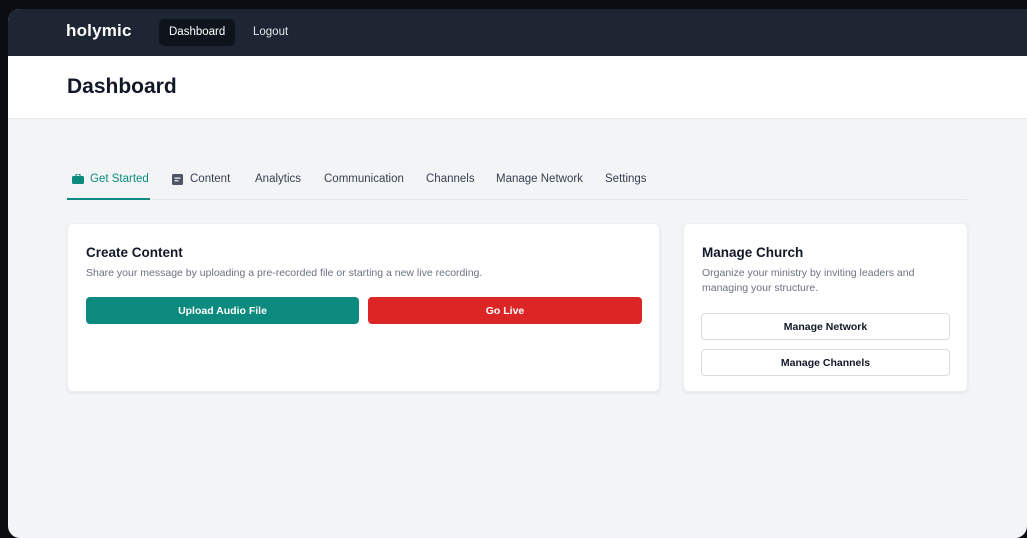 The height and width of the screenshot is (538, 1027). I want to click on tab-channels: Channels, so click(450, 183).